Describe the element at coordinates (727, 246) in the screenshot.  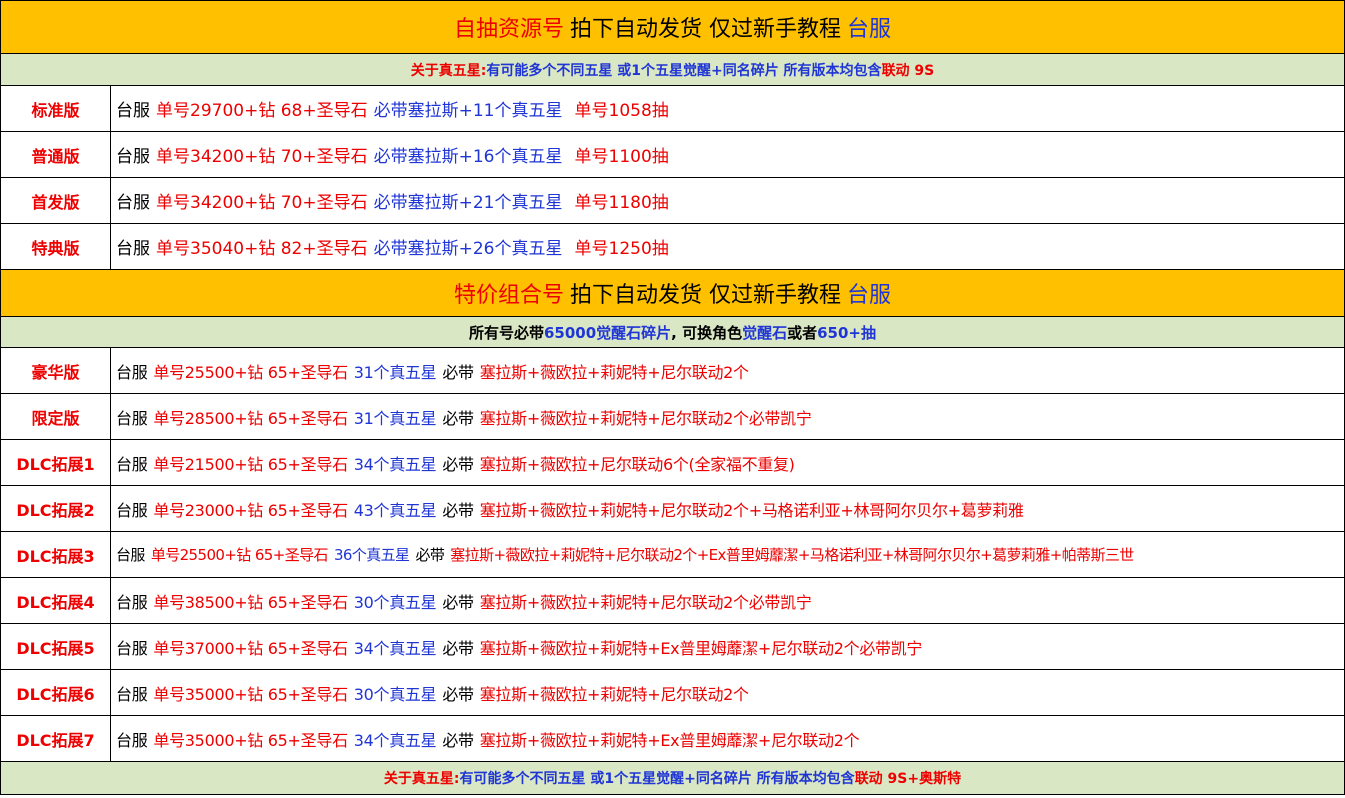
I see `row-desc: 台服 单号35040+钻 82+圣导石 必带塞拉斯+26个真五星 单号1250抽` at that location.